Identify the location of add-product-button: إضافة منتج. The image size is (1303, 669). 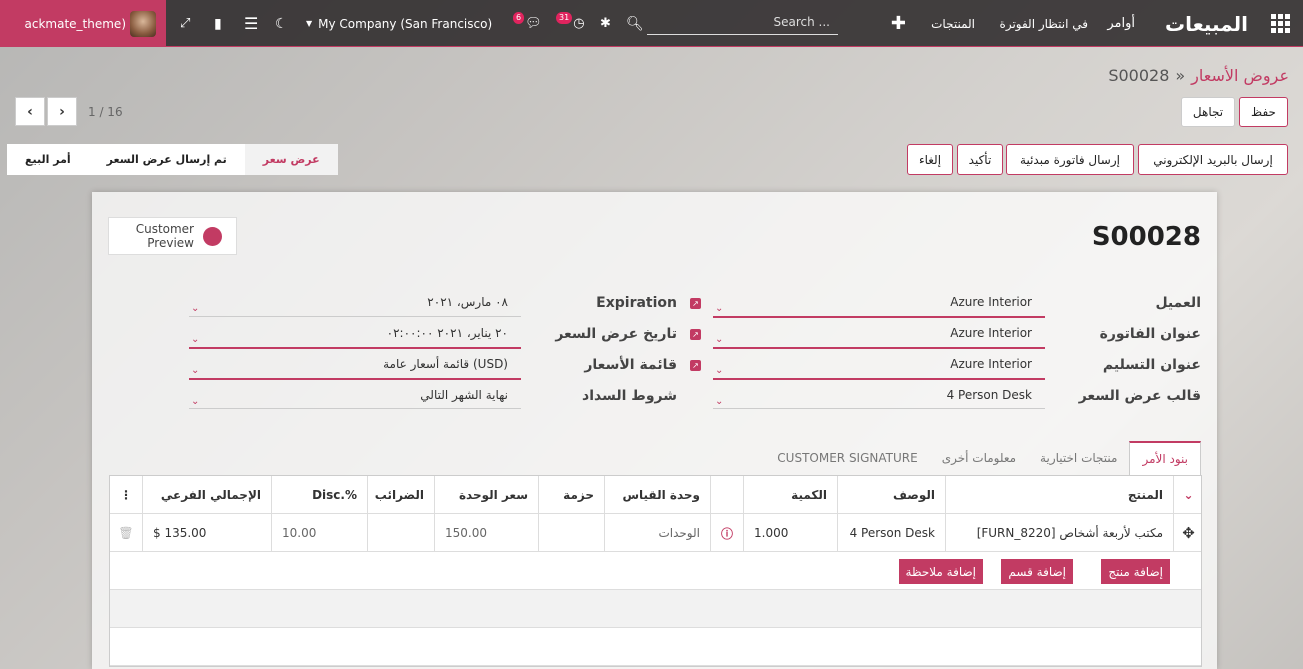
(1135, 571).